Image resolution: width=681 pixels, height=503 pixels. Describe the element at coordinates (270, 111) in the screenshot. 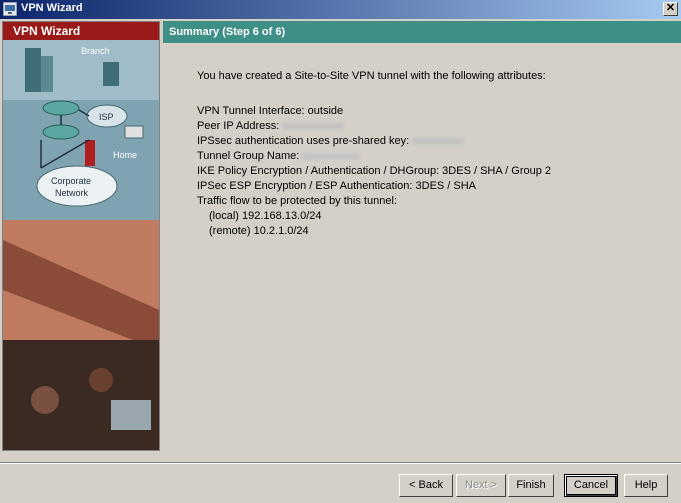

I see `tunnel-interface: VPN Tunnel Interface: outside` at that location.